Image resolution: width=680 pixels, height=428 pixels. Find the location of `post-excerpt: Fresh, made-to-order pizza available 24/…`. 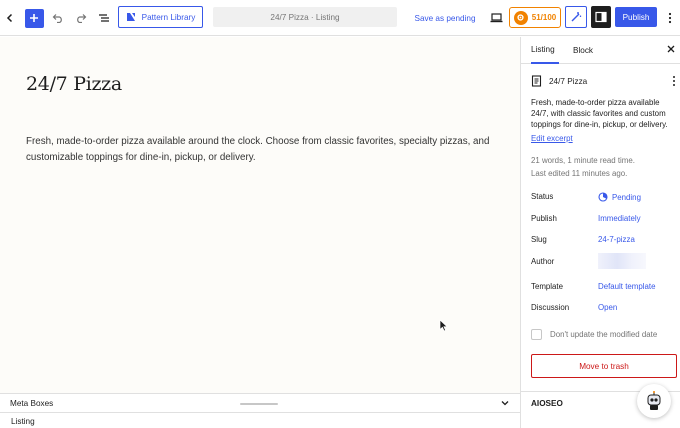

post-excerpt: Fresh, made-to-order pizza available 24/… is located at coordinates (599, 113).